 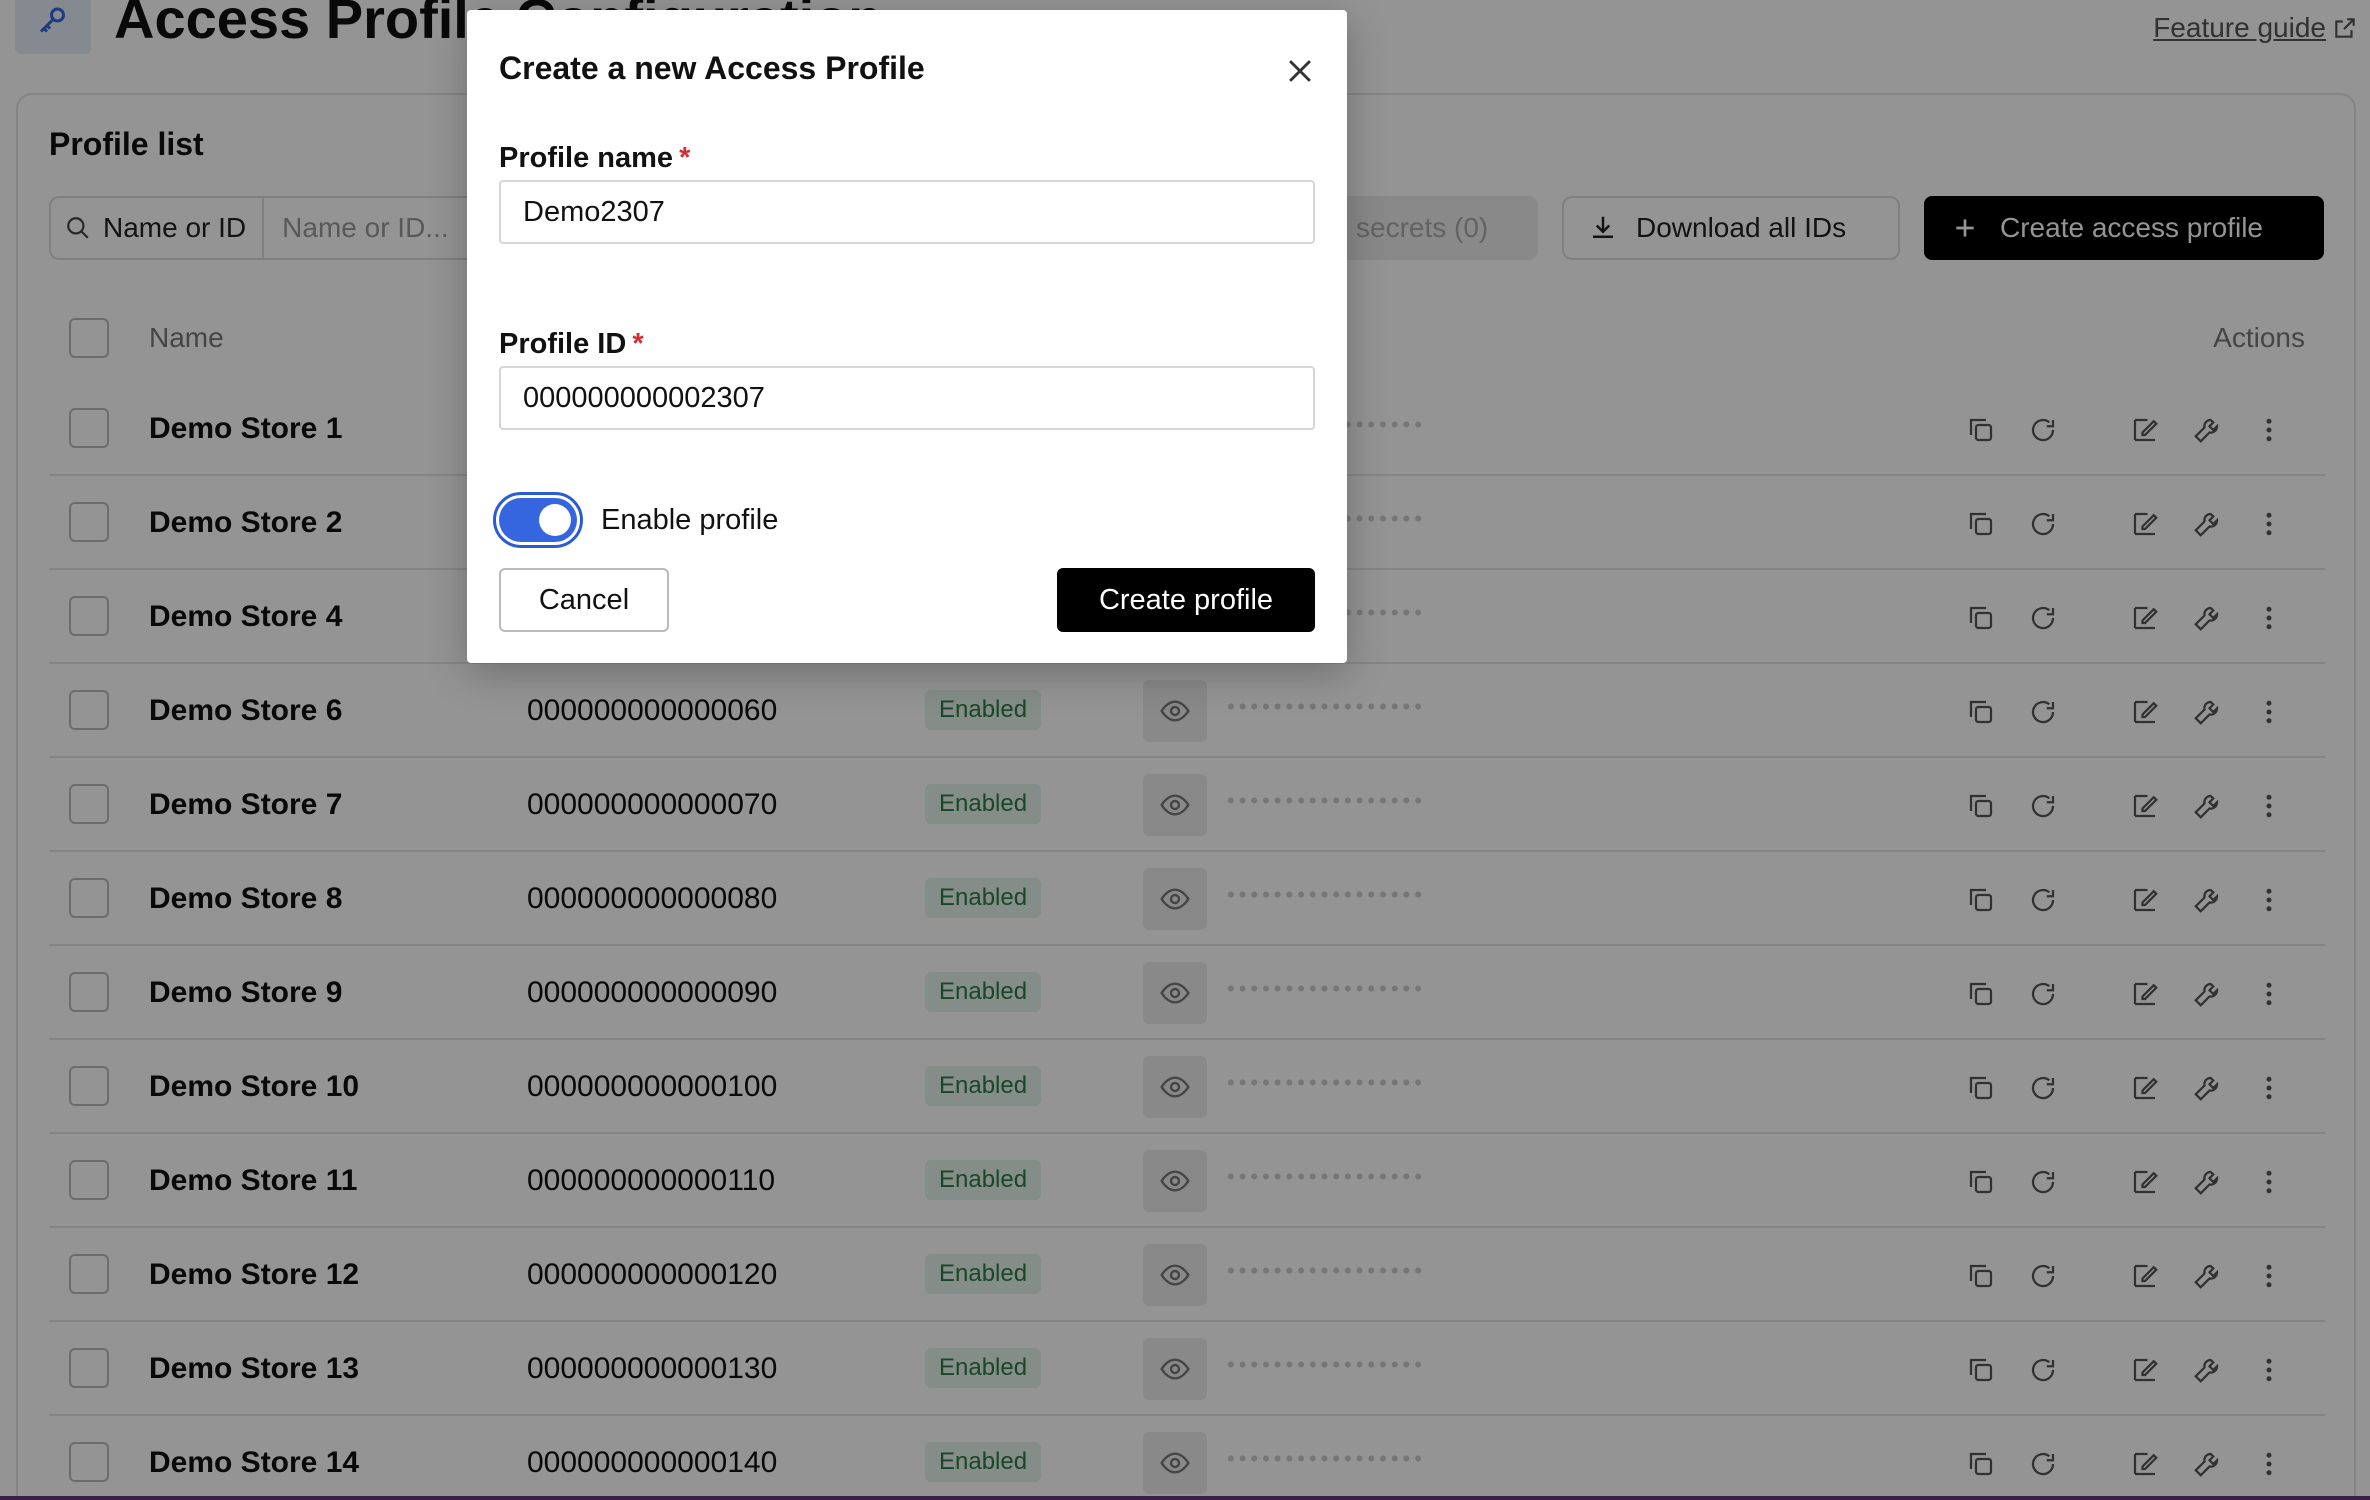 I want to click on enable-profile-row: Enable profile, so click(x=635, y=520).